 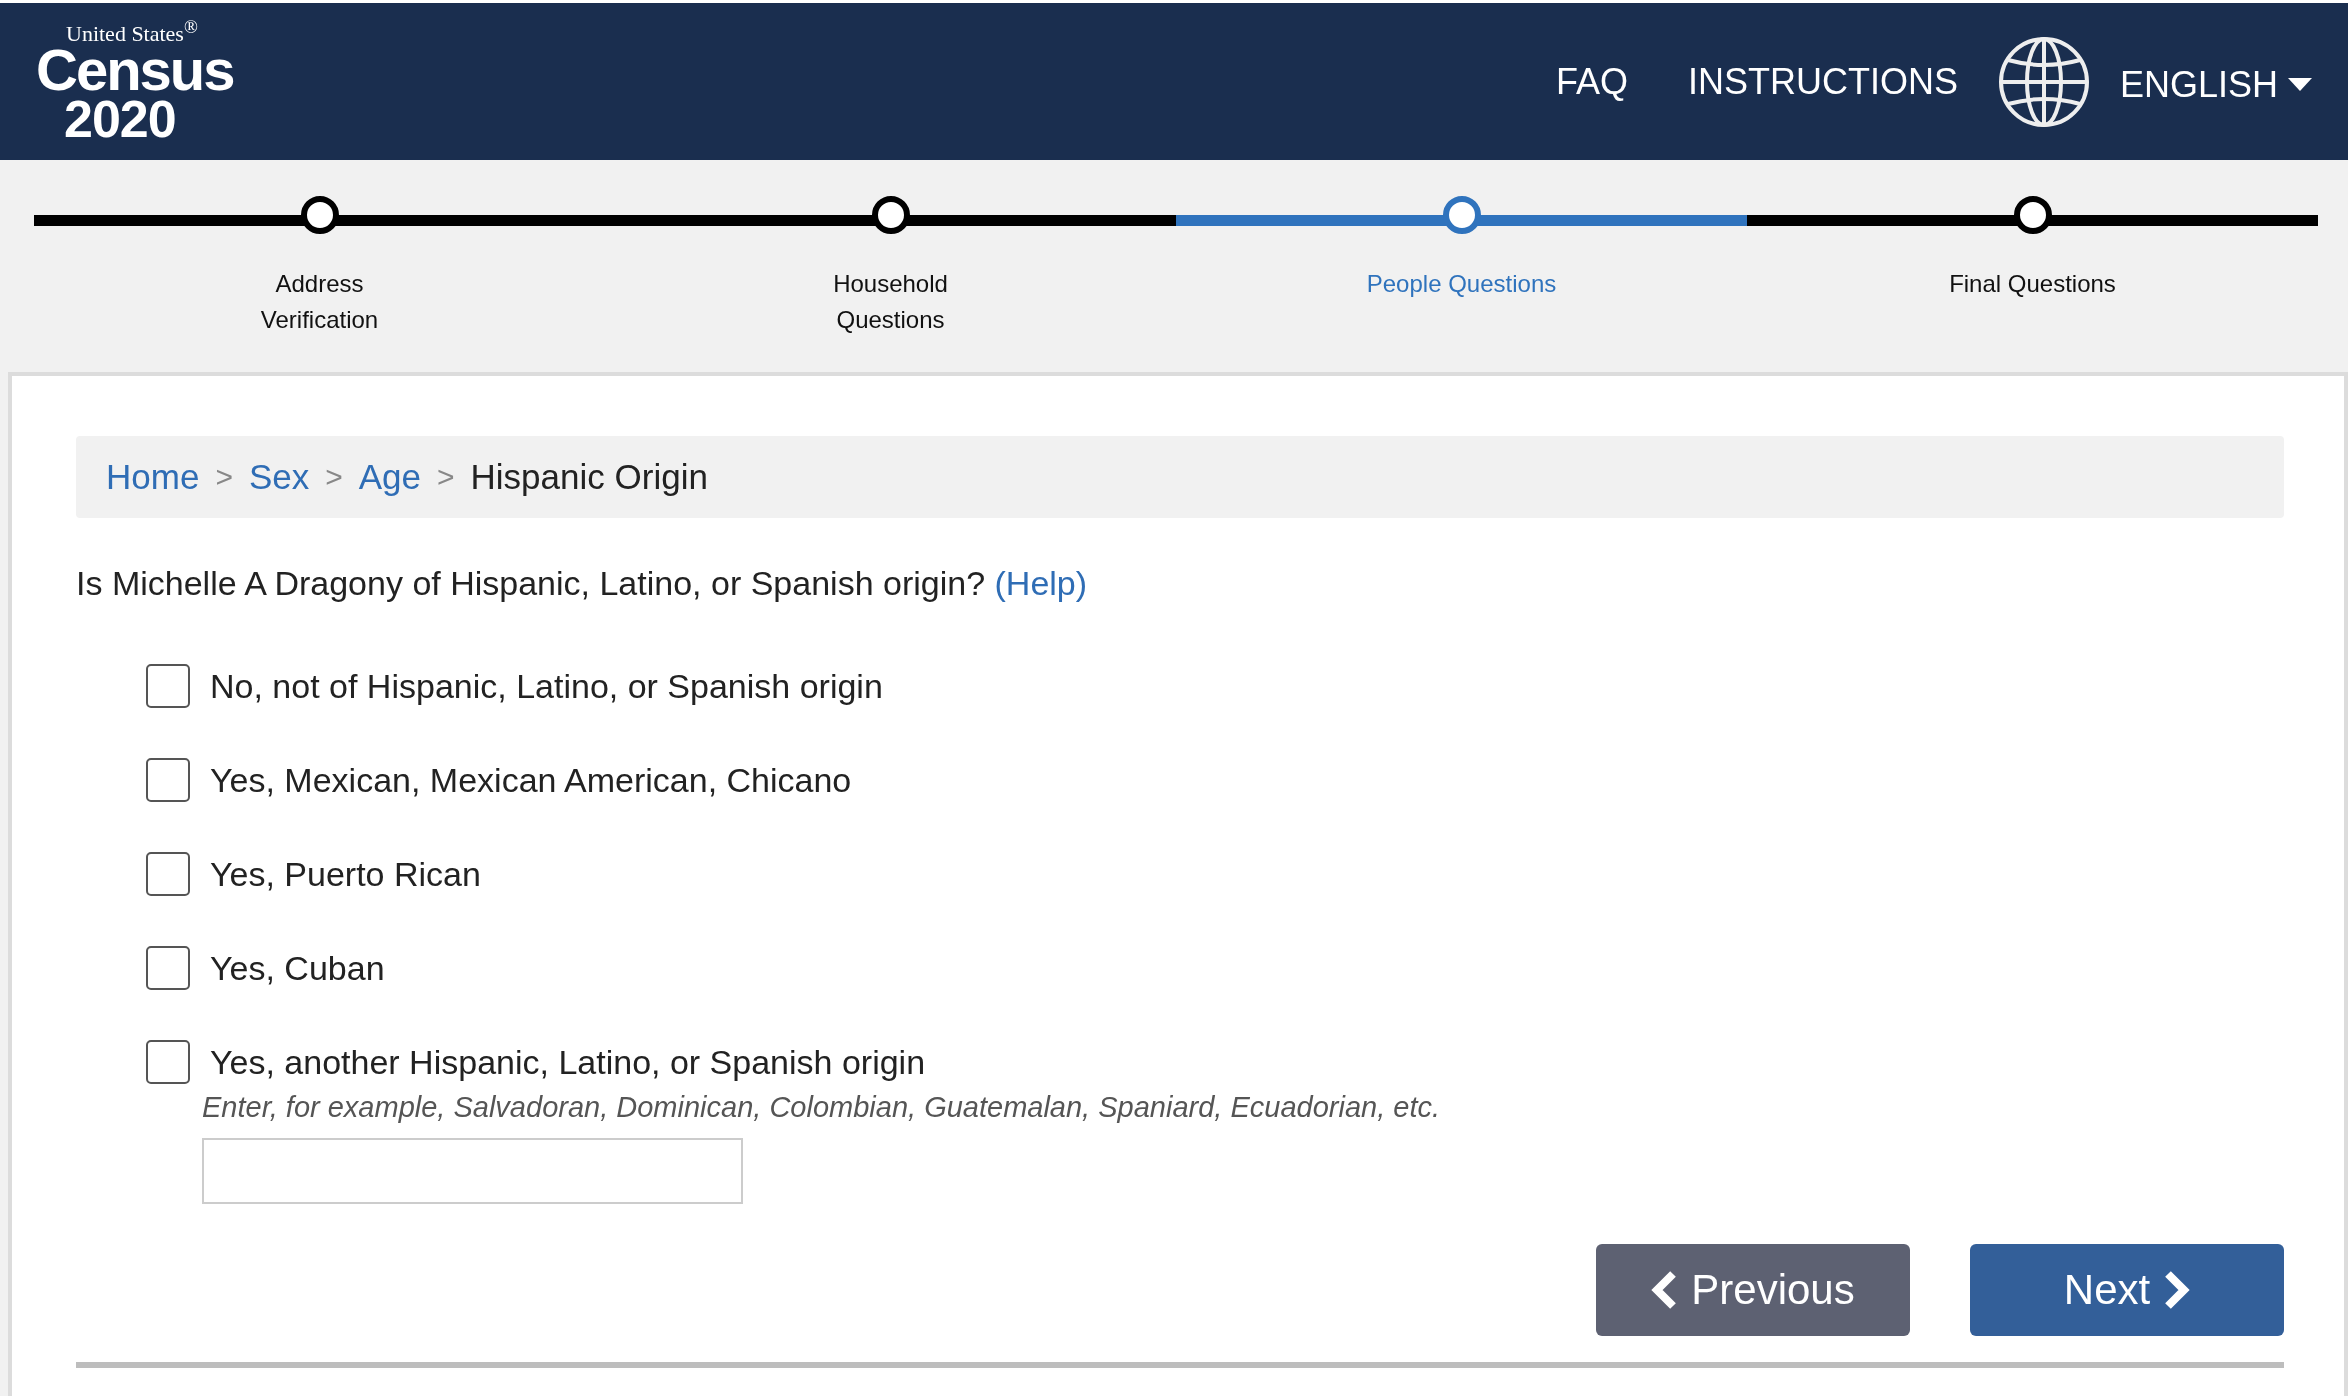 I want to click on breadcrumb-current: Hispanic Origin, so click(x=589, y=477).